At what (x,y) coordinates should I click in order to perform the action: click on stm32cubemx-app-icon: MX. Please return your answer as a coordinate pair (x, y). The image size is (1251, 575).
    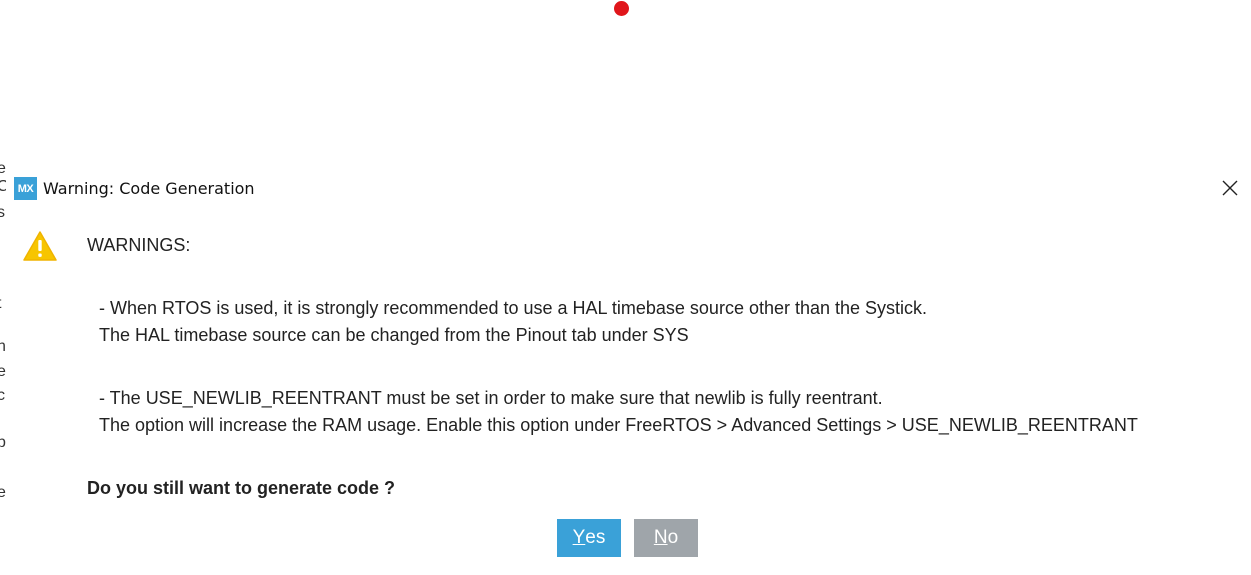
    Looking at the image, I should click on (25, 188).